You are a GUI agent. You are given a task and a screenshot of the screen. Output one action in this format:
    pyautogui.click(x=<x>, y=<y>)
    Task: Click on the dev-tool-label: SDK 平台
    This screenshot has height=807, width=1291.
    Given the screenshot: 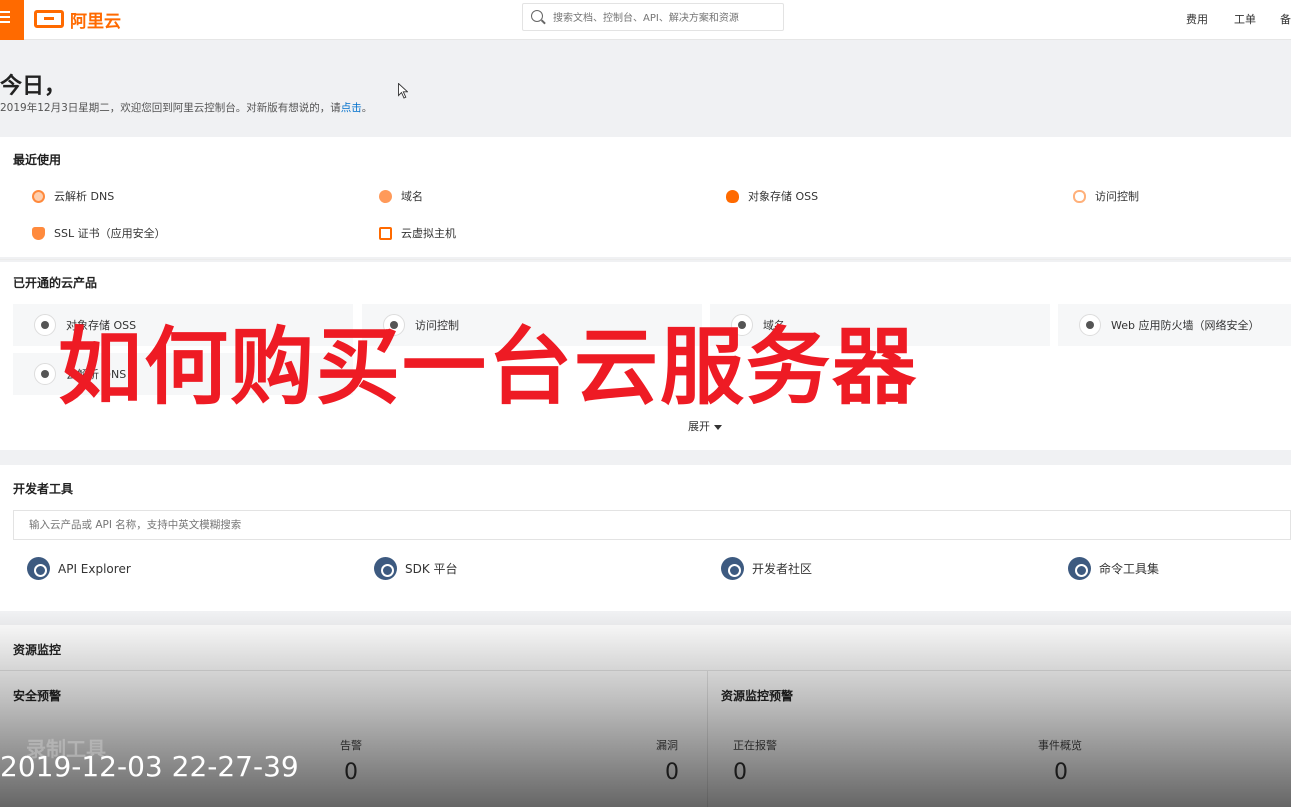 What is the action you would take?
    pyautogui.click(x=431, y=569)
    